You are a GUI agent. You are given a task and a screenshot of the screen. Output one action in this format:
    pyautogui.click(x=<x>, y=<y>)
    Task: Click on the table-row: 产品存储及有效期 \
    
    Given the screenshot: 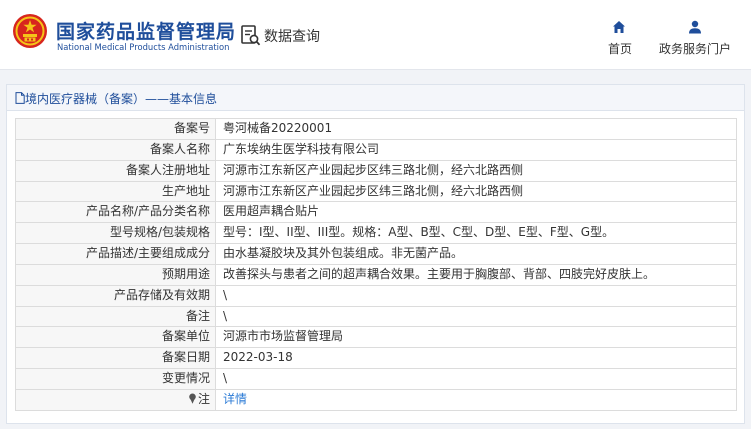 What is the action you would take?
    pyautogui.click(x=376, y=296)
    